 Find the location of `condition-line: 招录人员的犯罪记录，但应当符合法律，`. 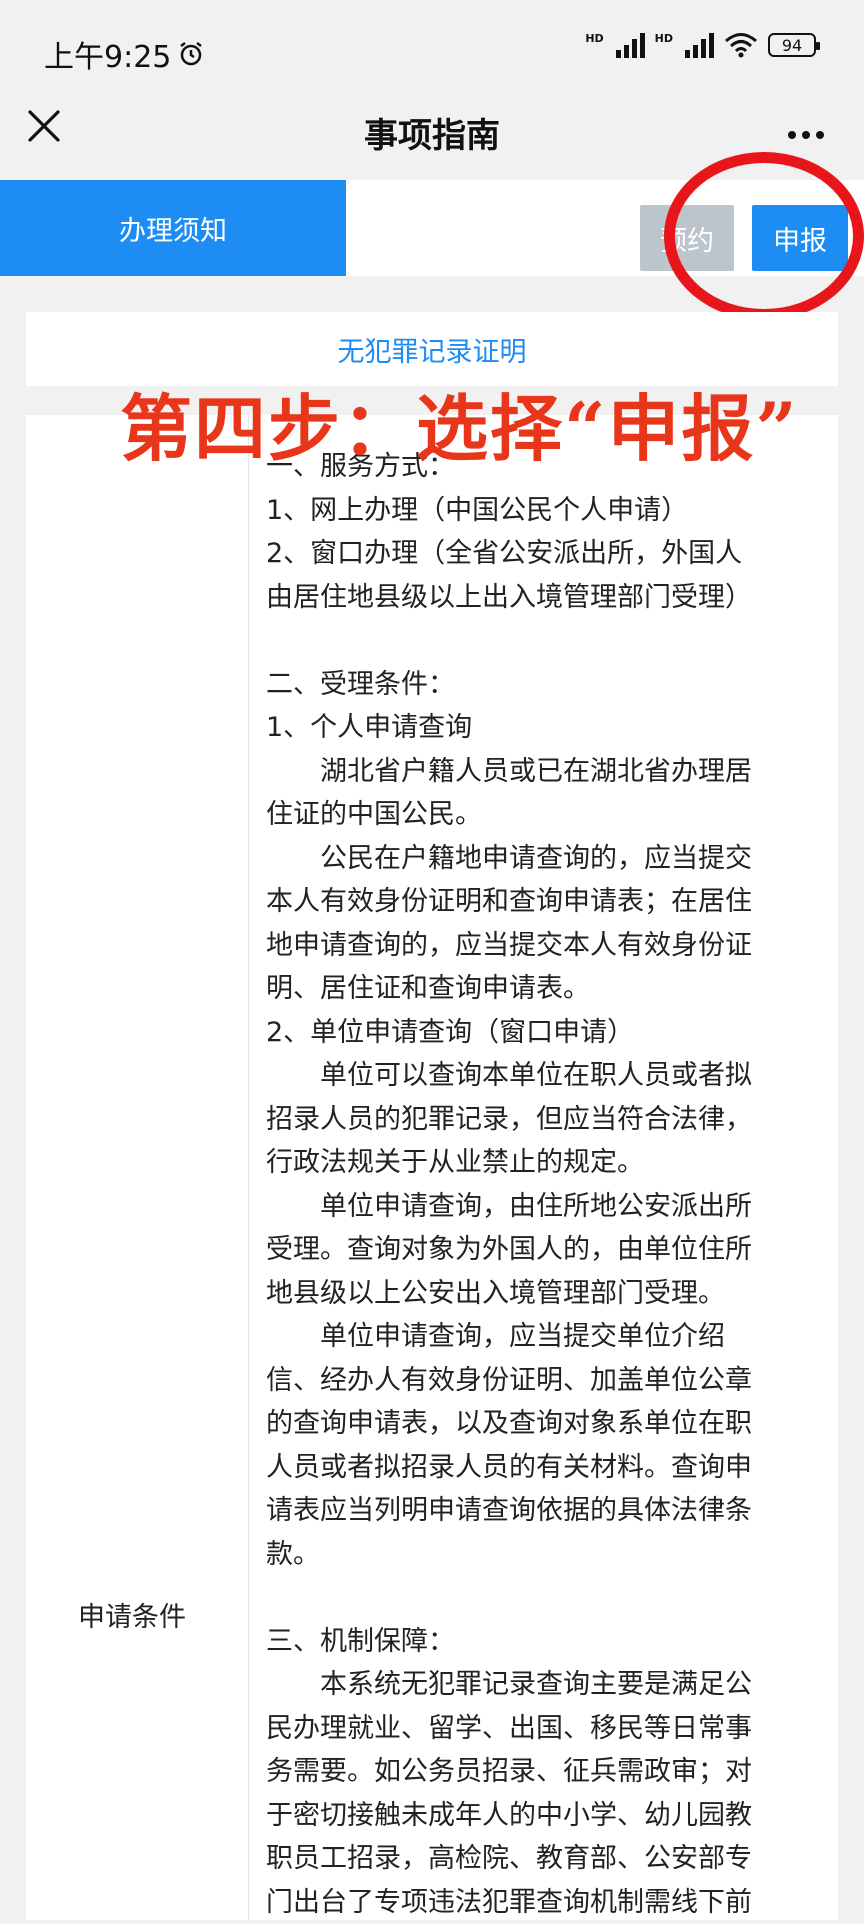

condition-line: 招录人员的犯罪记录，但应当符合法律， is located at coordinates (546, 1120).